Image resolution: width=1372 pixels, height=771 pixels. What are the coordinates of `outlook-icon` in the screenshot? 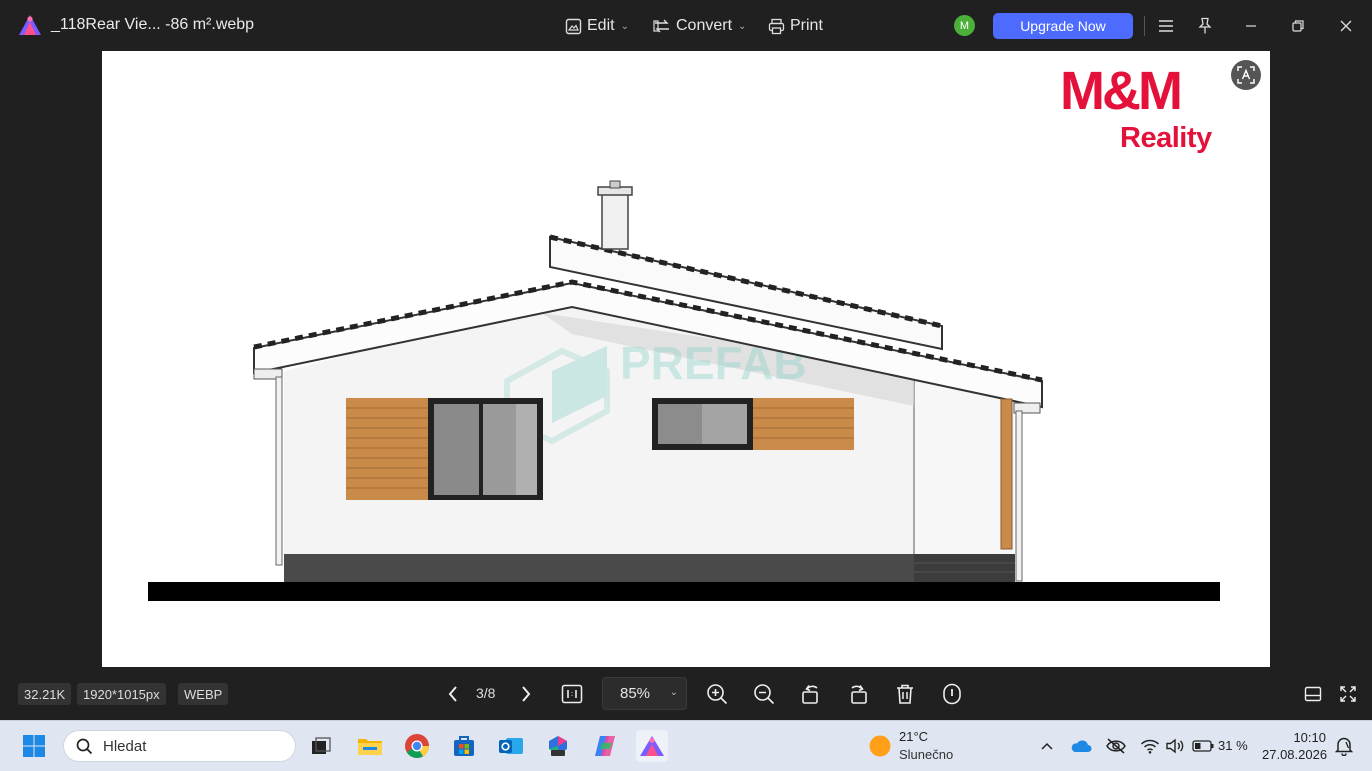 It's located at (511, 746).